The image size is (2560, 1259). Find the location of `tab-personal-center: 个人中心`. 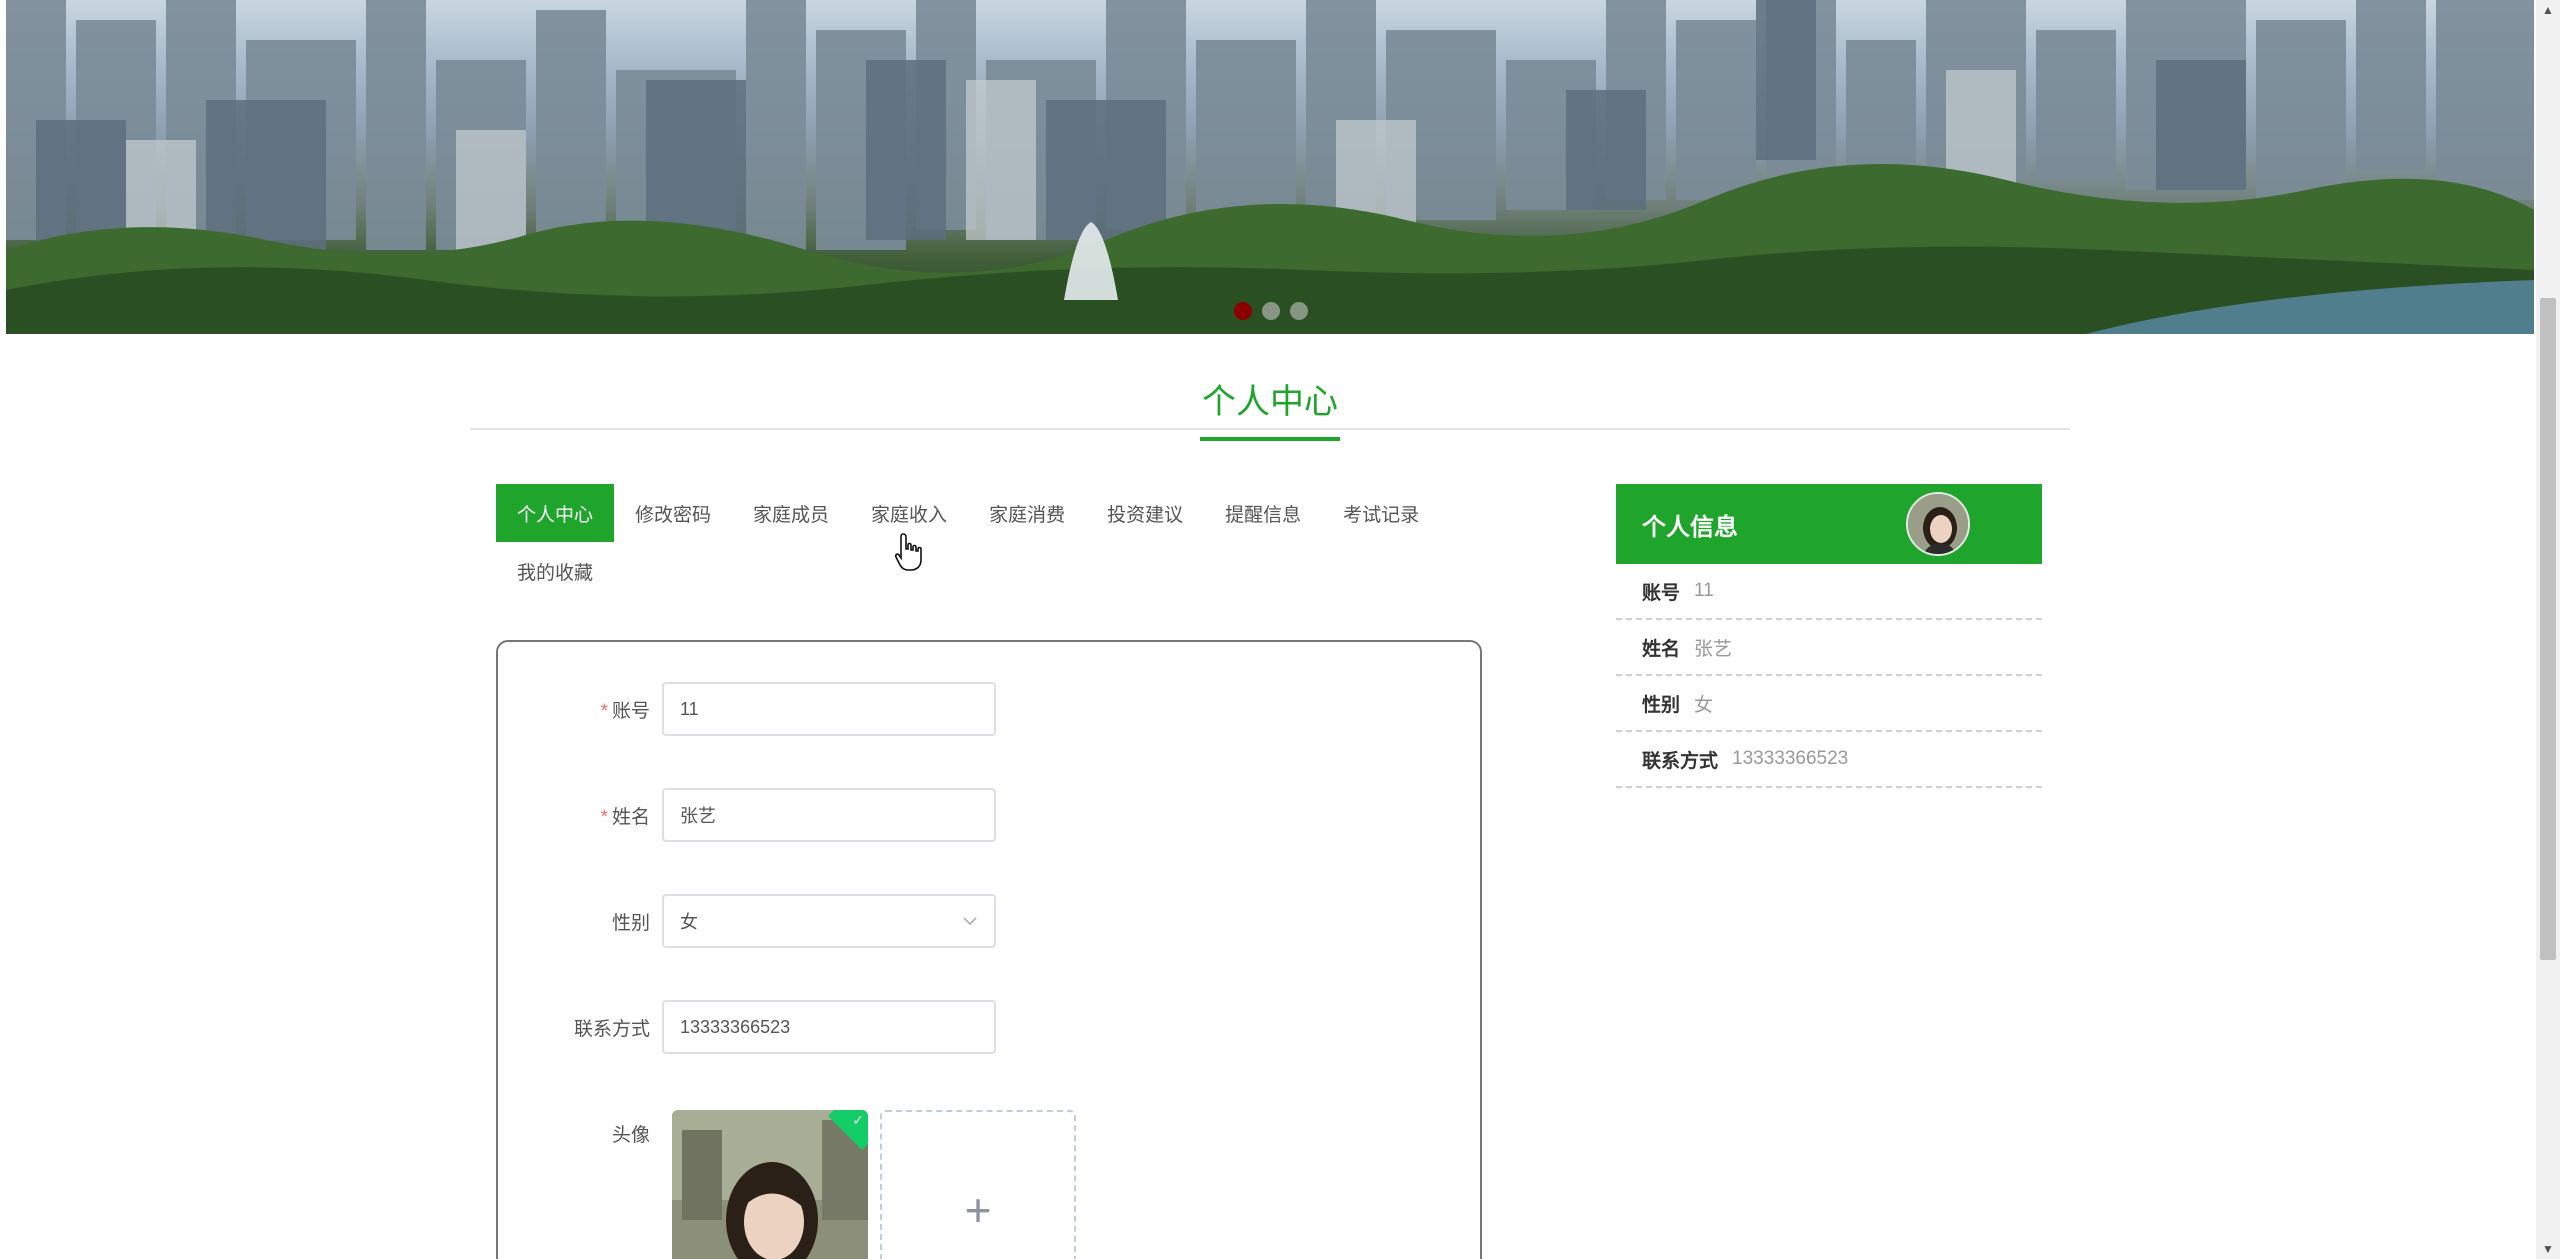

tab-personal-center: 个人中心 is located at coordinates (555, 513).